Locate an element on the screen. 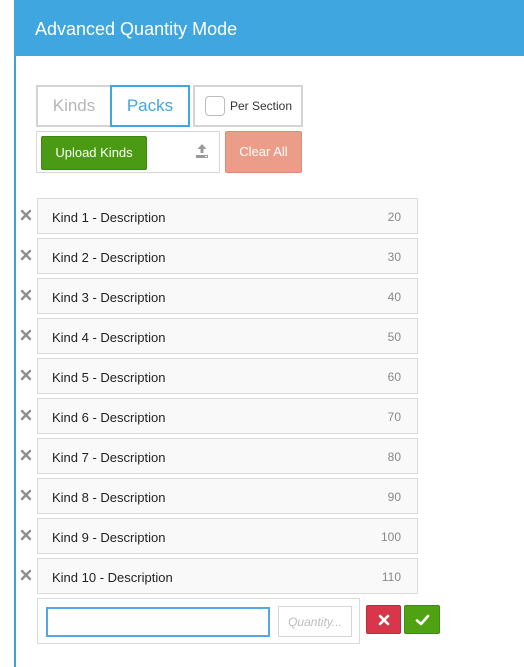  list-item: Kind 5 - Description 60 is located at coordinates (262, 376).